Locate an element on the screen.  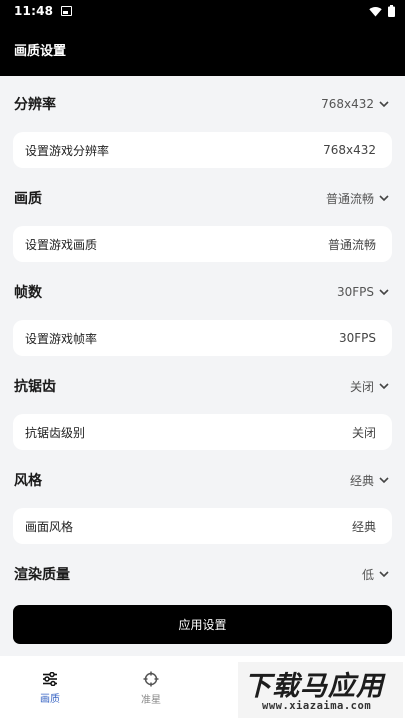
resolution-dropdown: 分辨率 768x432 is located at coordinates (202, 104).